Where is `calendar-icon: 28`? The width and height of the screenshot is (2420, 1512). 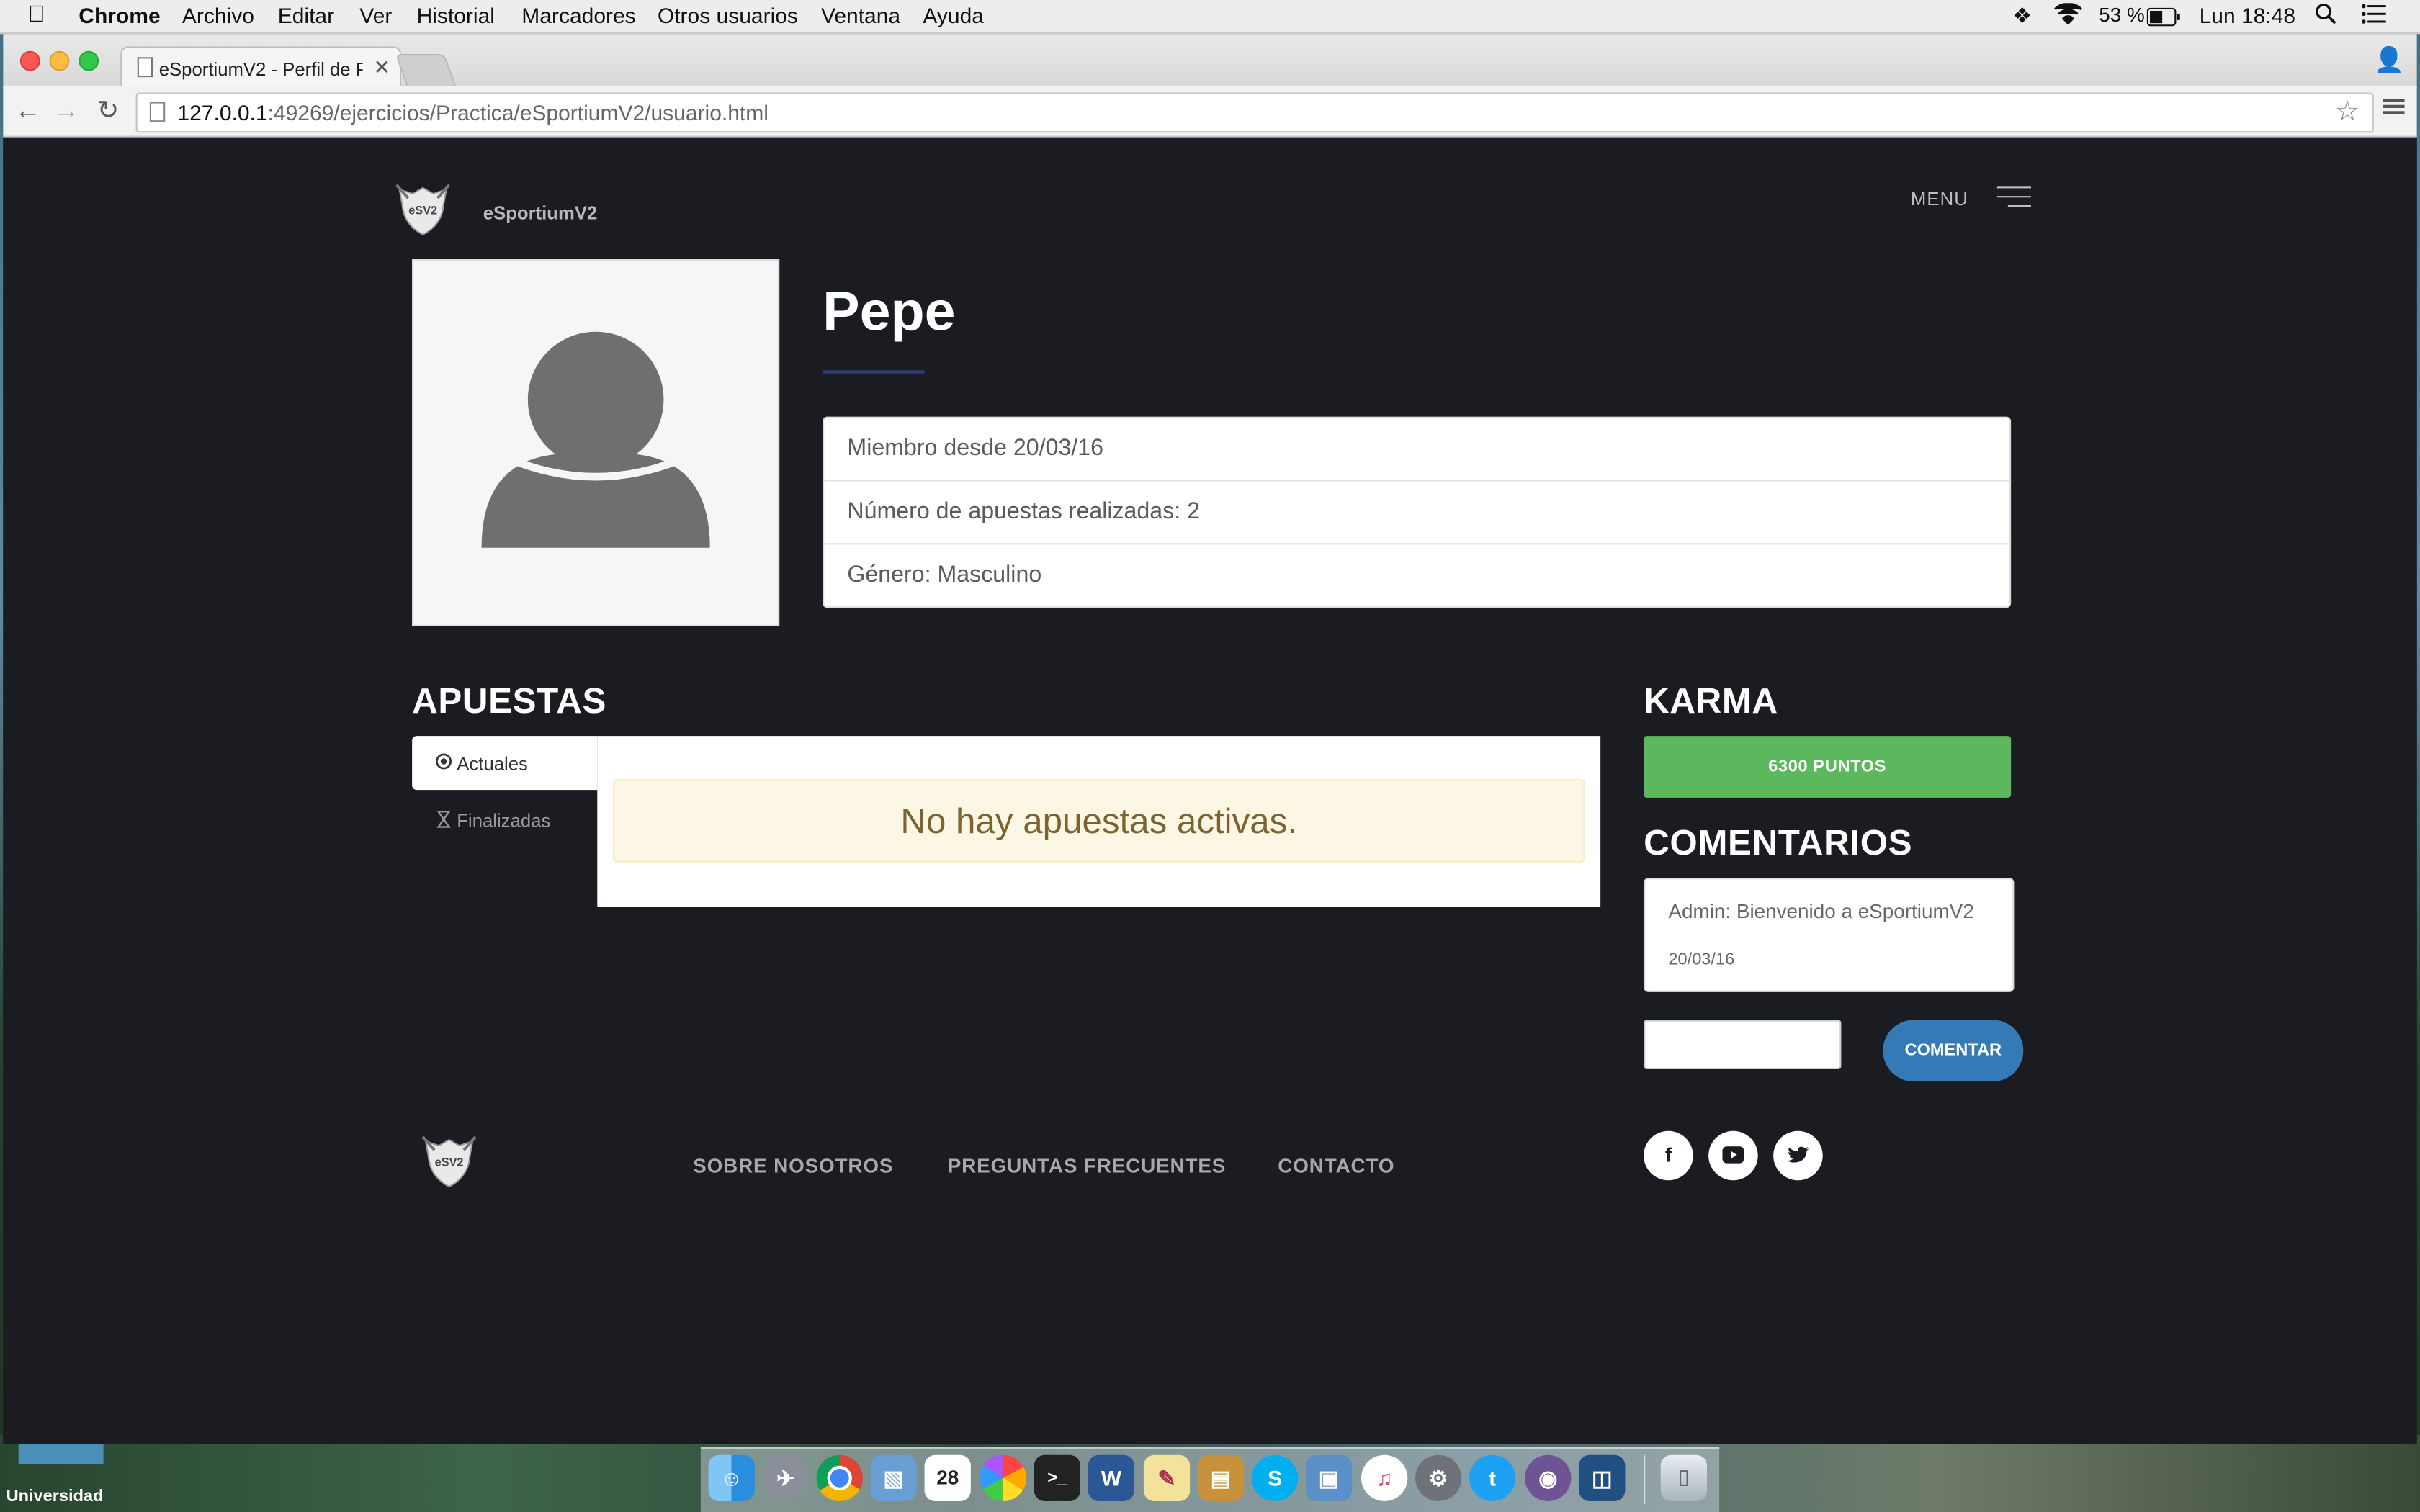
calendar-icon: 28 is located at coordinates (947, 1477).